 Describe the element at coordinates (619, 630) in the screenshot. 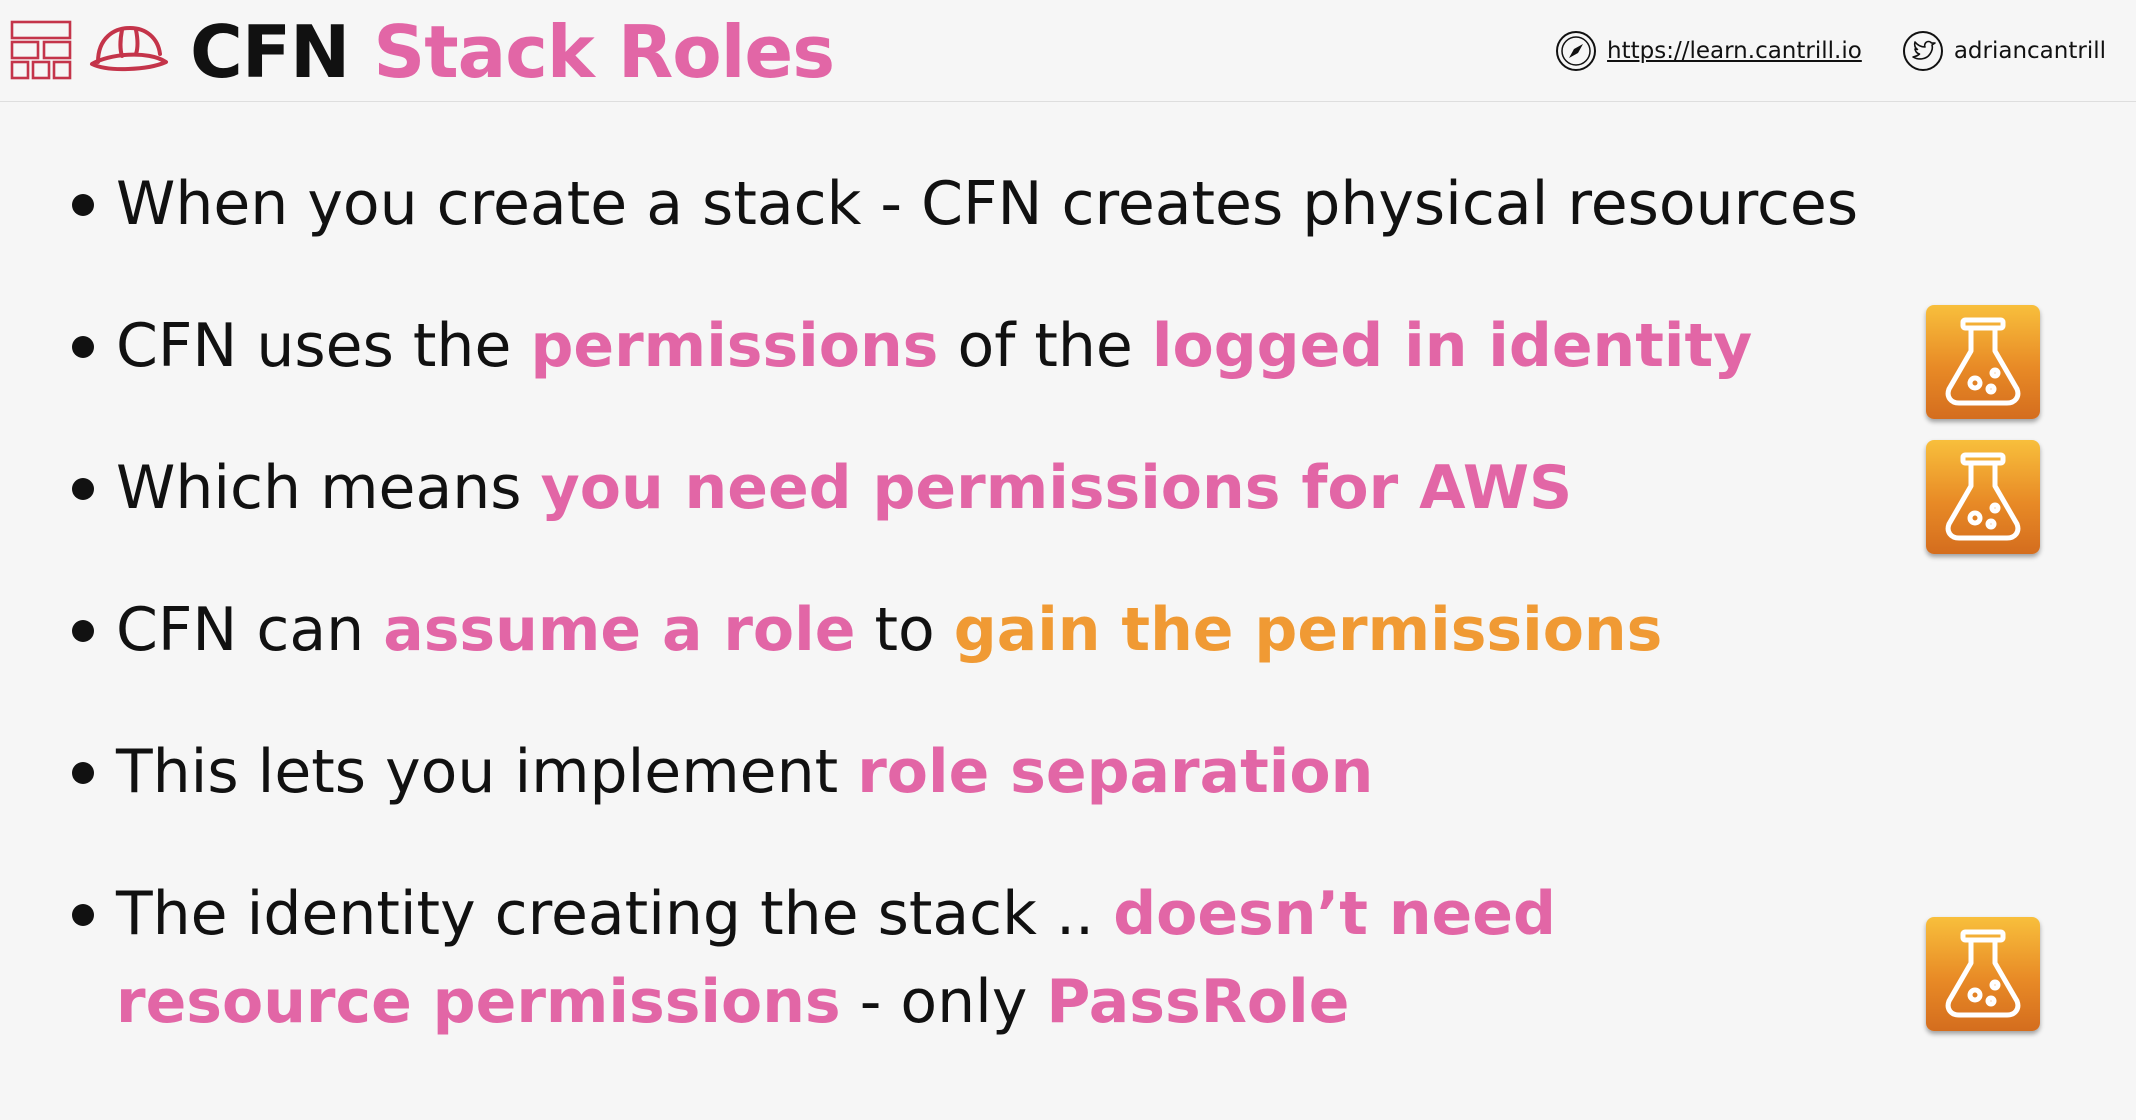

I see `bullet-highlight: assume a role` at that location.